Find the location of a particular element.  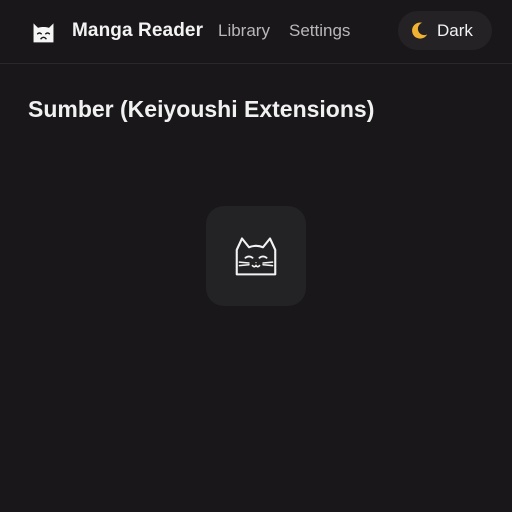

app-title: Manga Reader is located at coordinates (138, 30).